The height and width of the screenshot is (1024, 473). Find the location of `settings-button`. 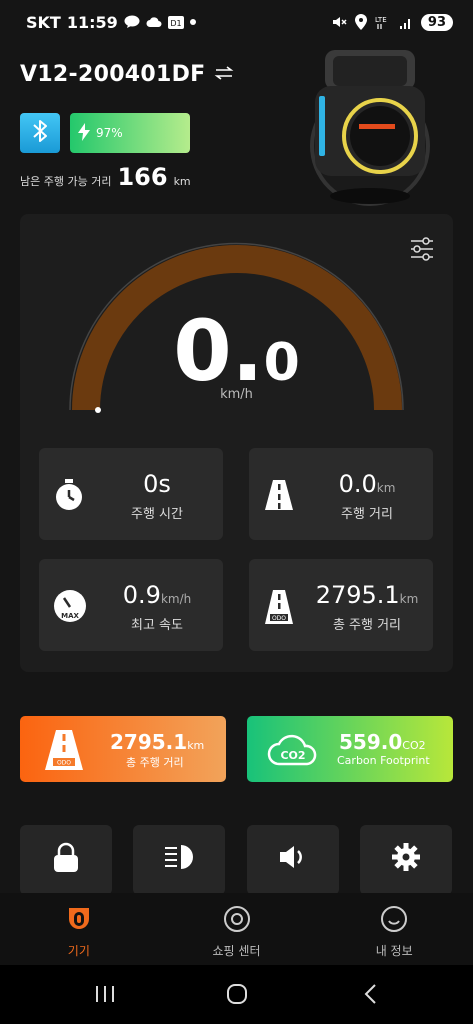

settings-button is located at coordinates (406, 860).